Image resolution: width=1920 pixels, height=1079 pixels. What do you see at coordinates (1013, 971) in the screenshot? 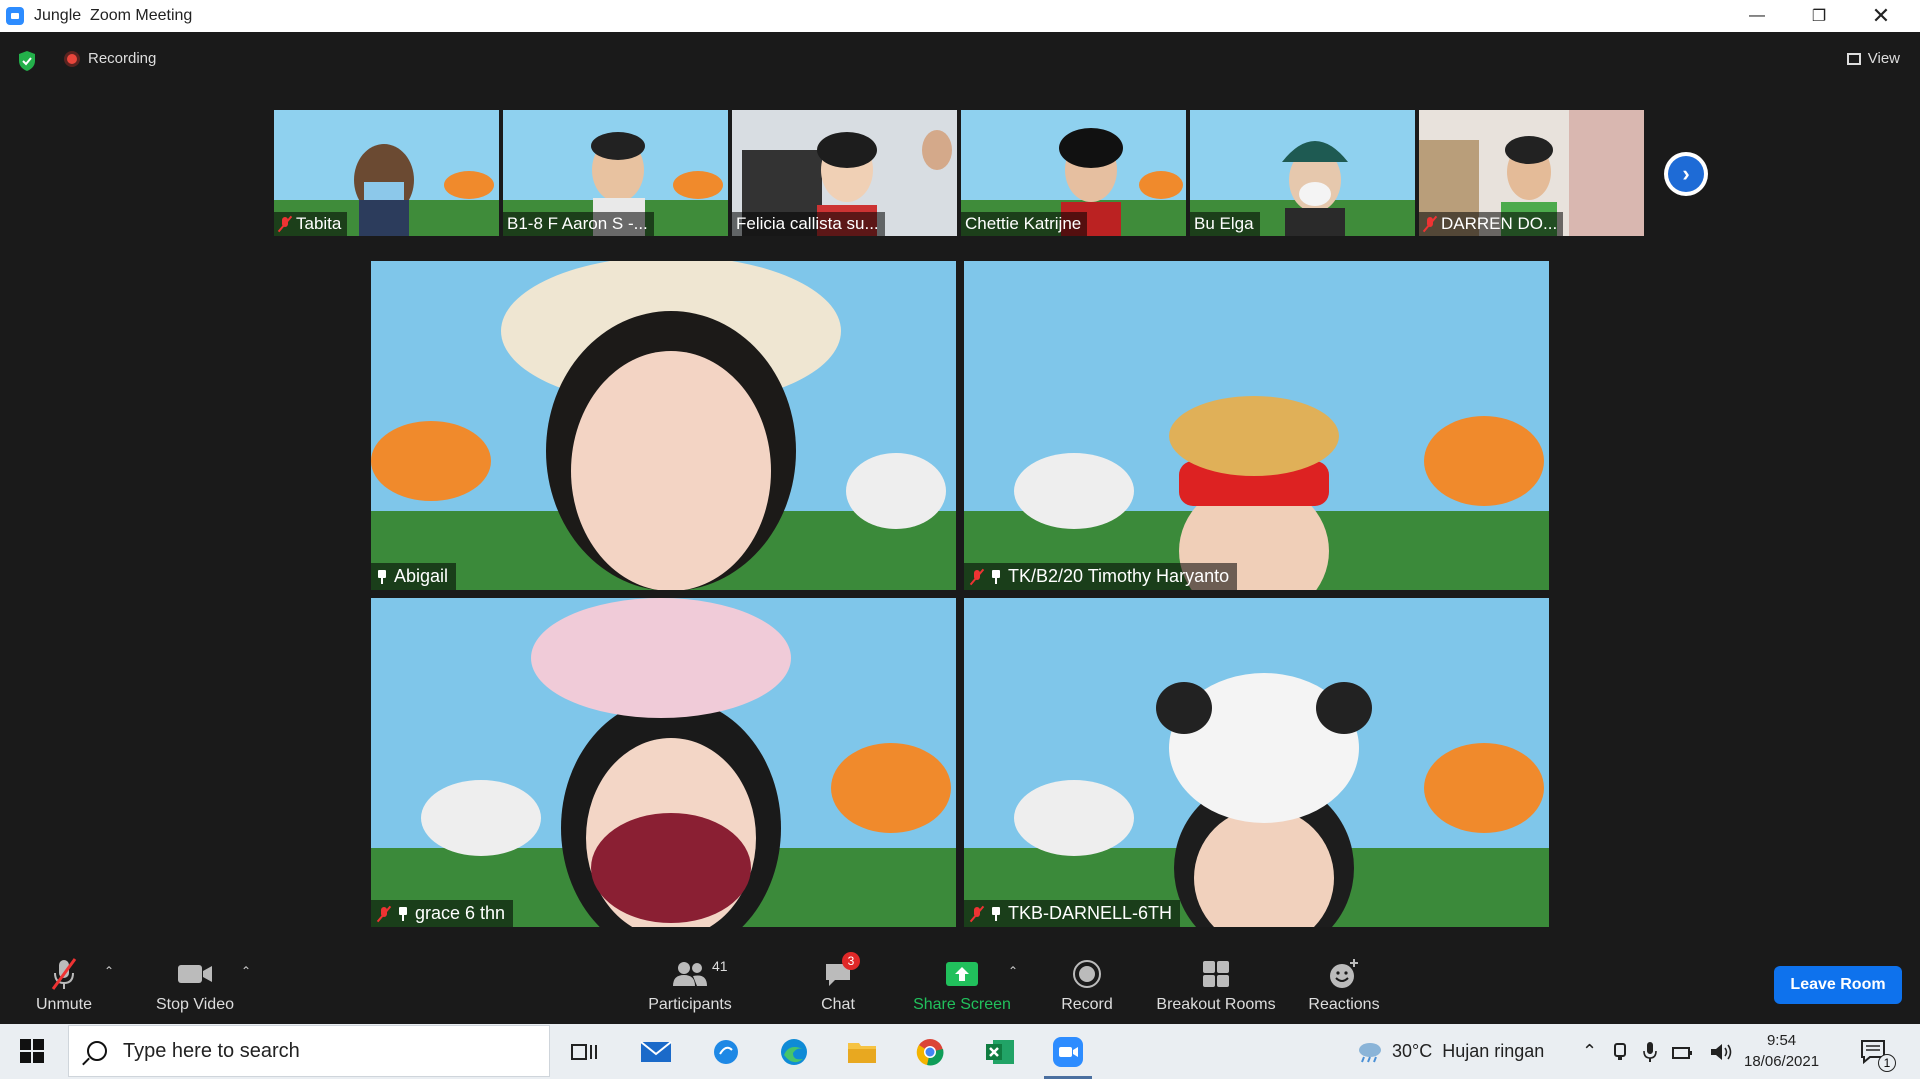
I see `share-options-caret-icon: ⌃` at bounding box center [1013, 971].